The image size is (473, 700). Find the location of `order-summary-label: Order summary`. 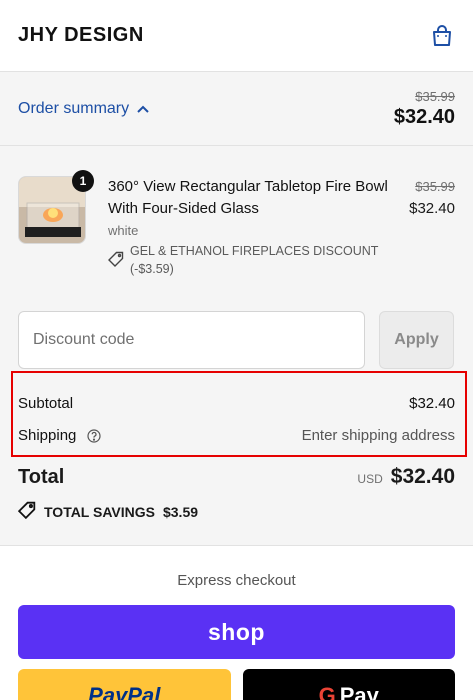

order-summary-label: Order summary is located at coordinates (74, 108).